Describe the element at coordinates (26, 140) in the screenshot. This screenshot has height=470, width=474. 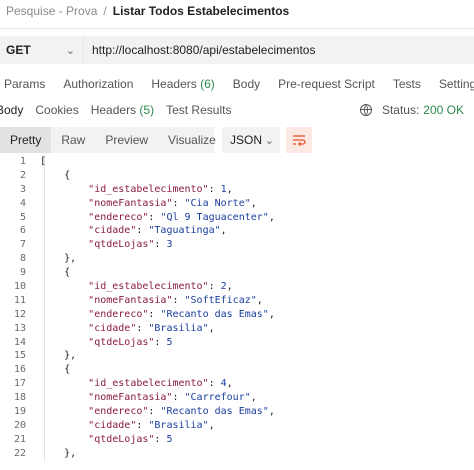
I see `format-option-pretty: Pretty` at that location.